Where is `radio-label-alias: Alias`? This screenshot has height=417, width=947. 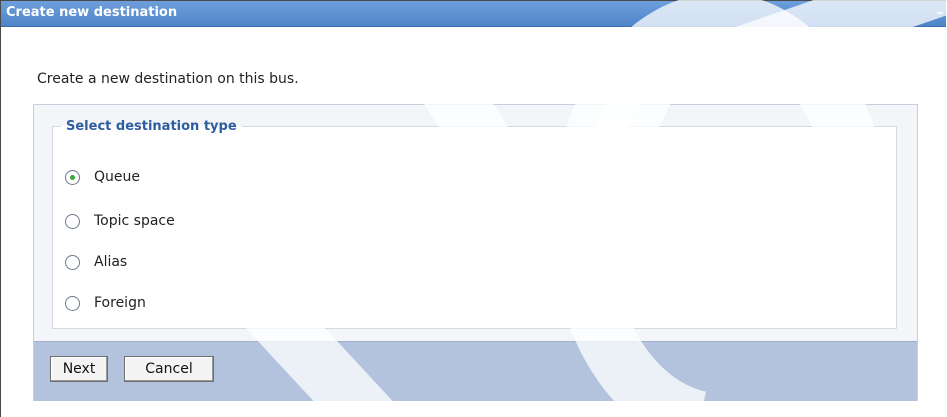
radio-label-alias: Alias is located at coordinates (111, 262).